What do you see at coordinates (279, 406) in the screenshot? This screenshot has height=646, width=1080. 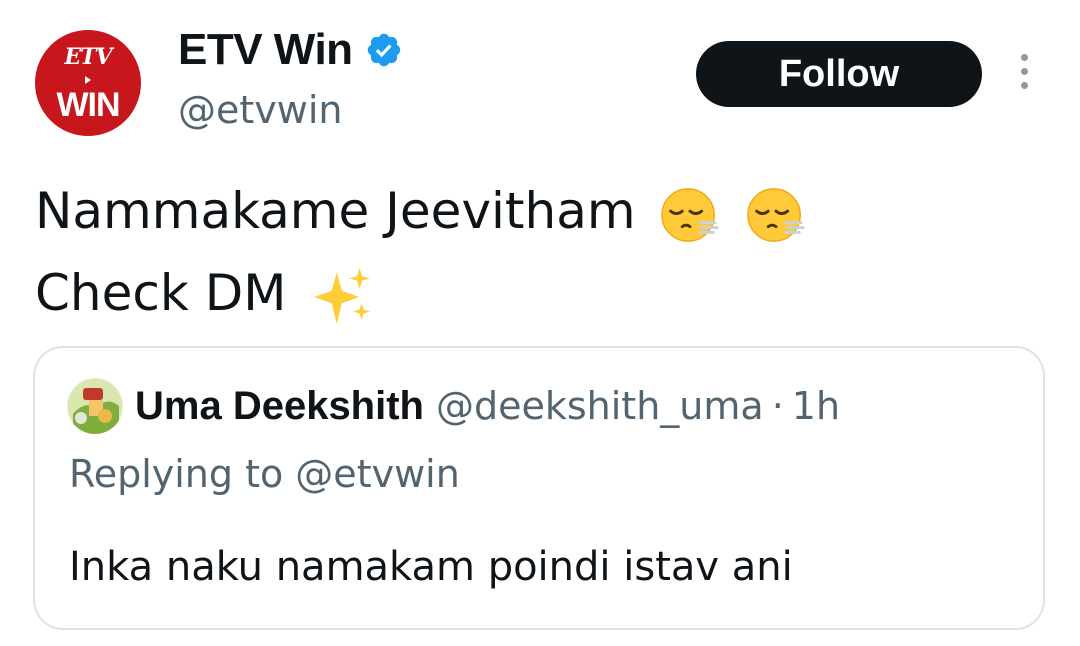 I see `quoted-user-name: Uma Deekshith` at bounding box center [279, 406].